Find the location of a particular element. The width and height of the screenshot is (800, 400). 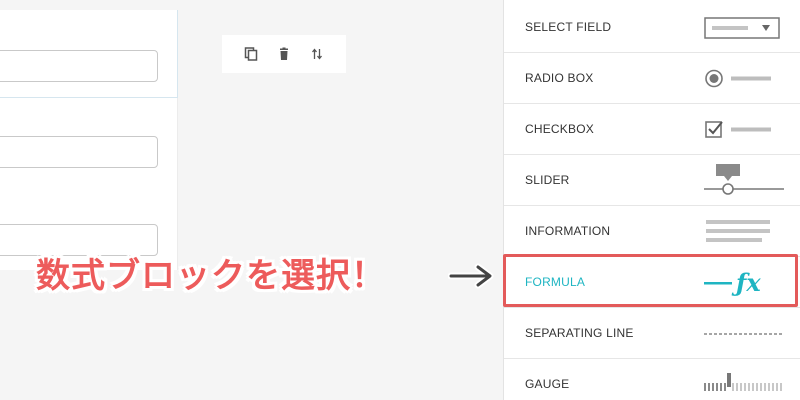

palette-item-label: SELECT FIELD is located at coordinates (568, 27).